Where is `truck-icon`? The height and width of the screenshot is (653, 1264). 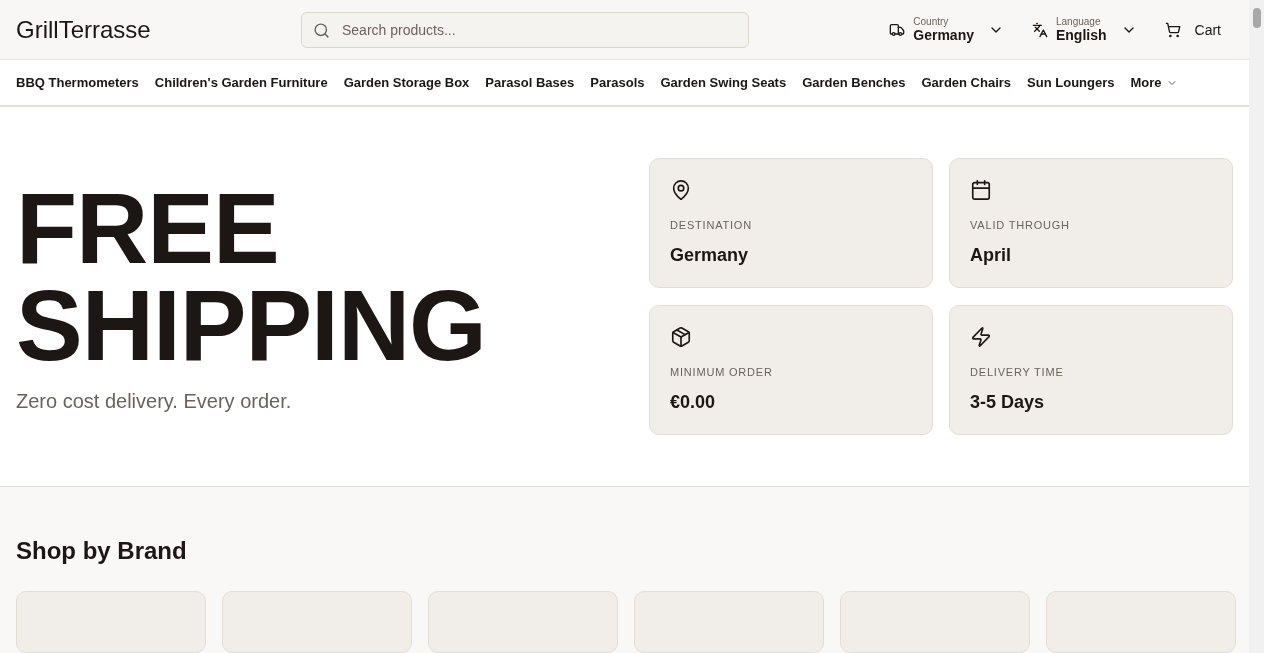 truck-icon is located at coordinates (897, 29).